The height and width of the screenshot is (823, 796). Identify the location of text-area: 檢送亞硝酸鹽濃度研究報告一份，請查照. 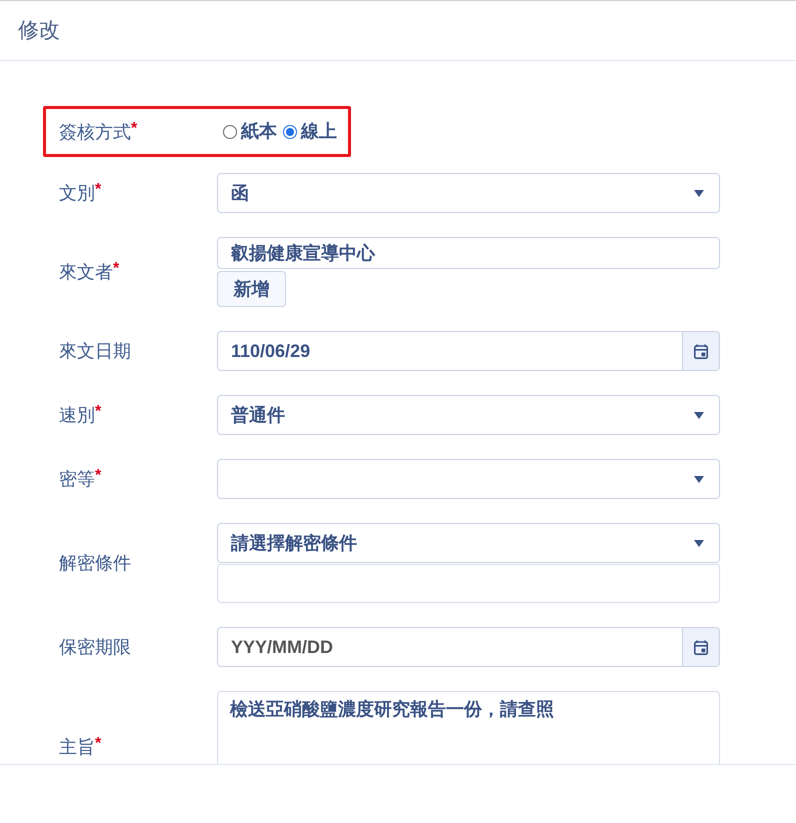
(468, 727).